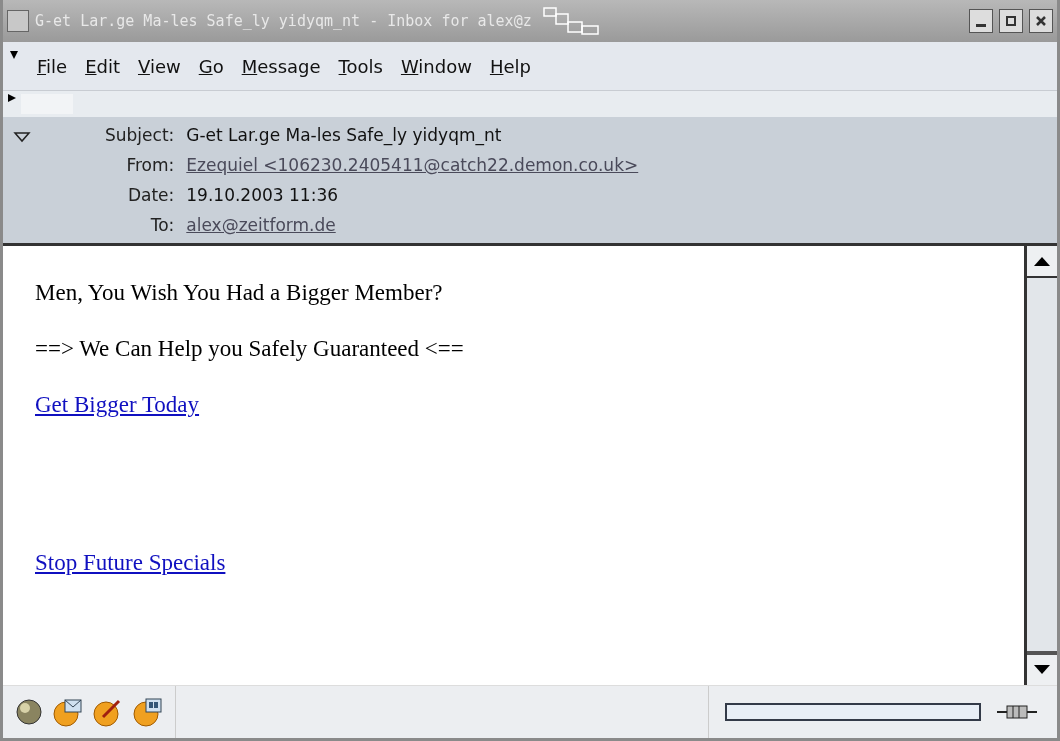 The image size is (1060, 741). Describe the element at coordinates (140, 135) in the screenshot. I see `header-label: Subject:` at that location.